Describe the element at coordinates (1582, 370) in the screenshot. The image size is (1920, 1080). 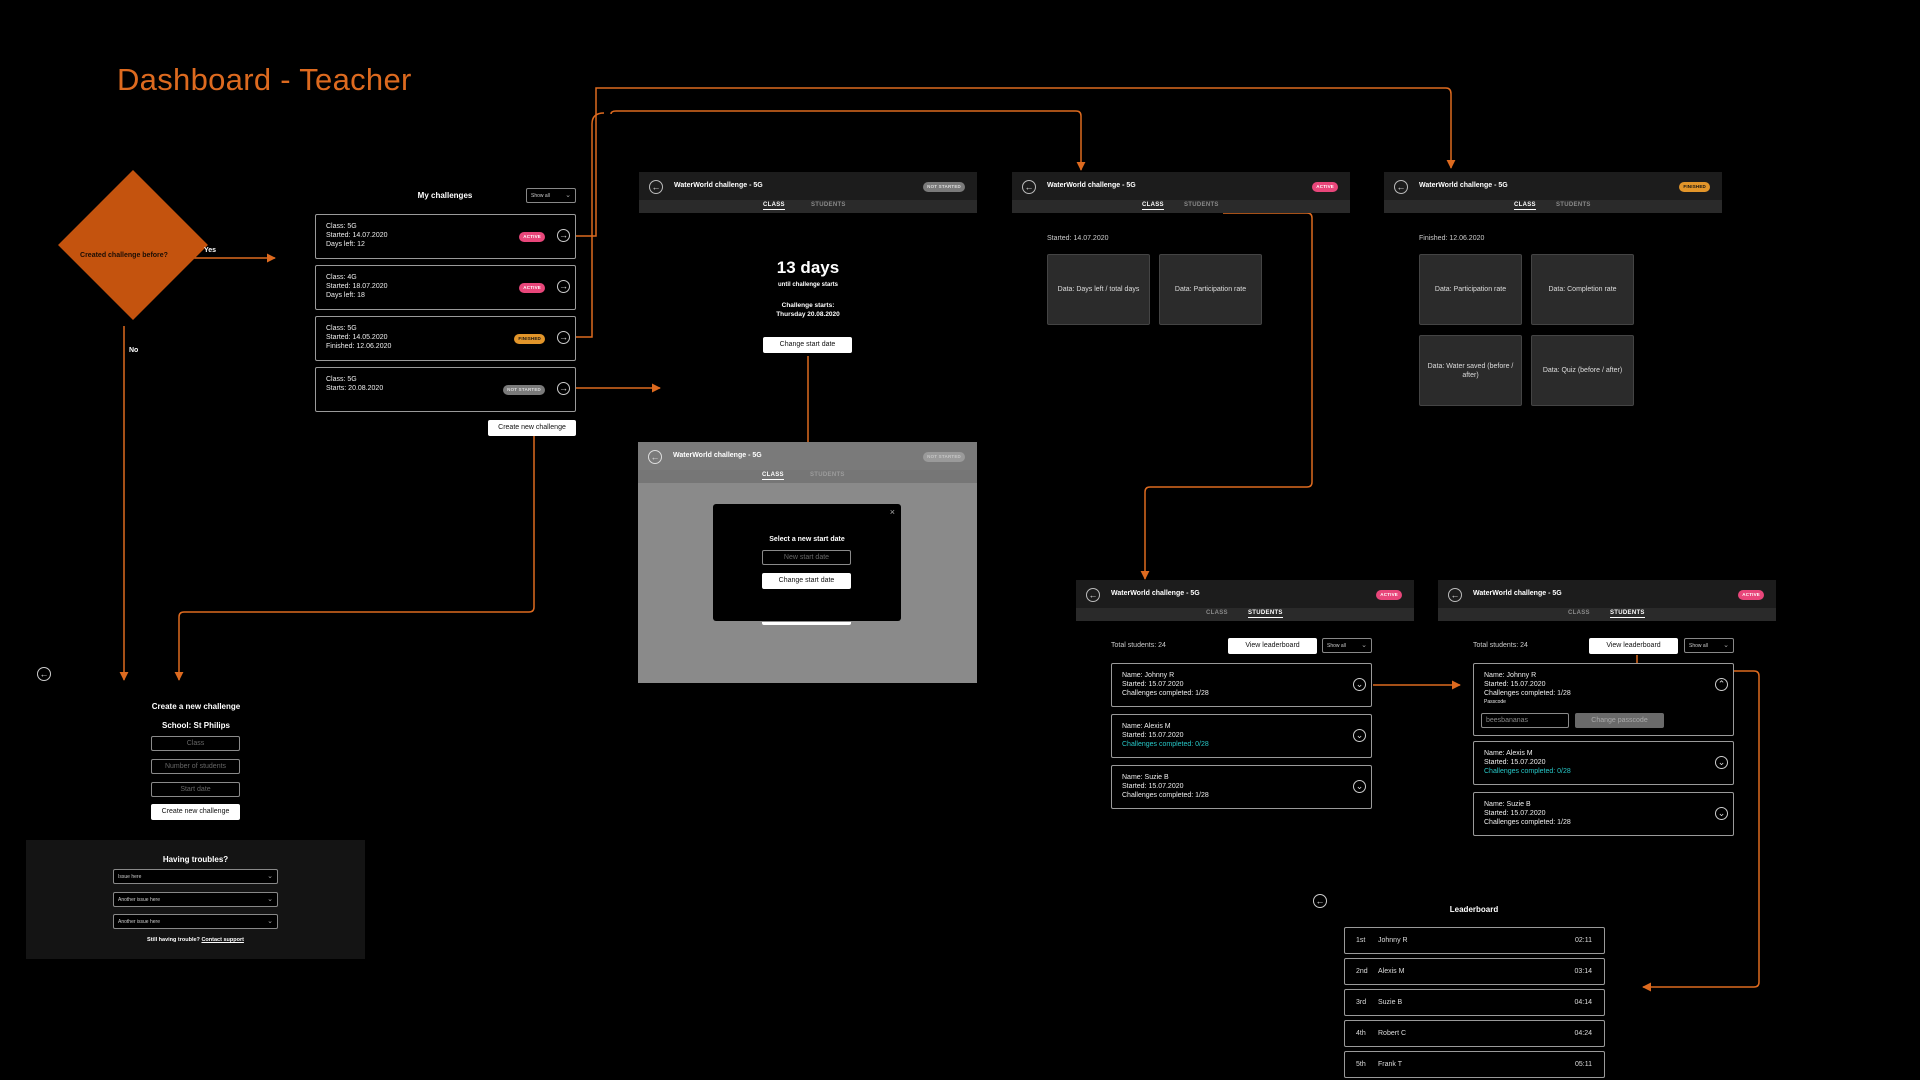
I see `data-tile: Data: Quiz (before / after)` at that location.